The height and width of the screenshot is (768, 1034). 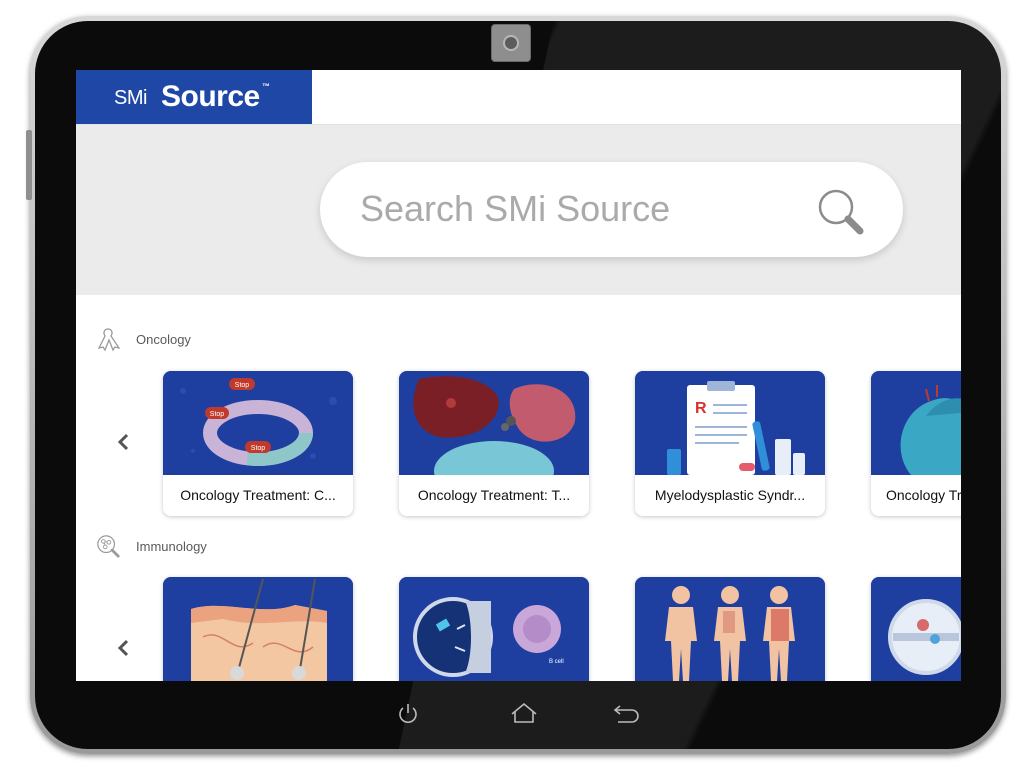 What do you see at coordinates (524, 713) in the screenshot?
I see `home-icon` at bounding box center [524, 713].